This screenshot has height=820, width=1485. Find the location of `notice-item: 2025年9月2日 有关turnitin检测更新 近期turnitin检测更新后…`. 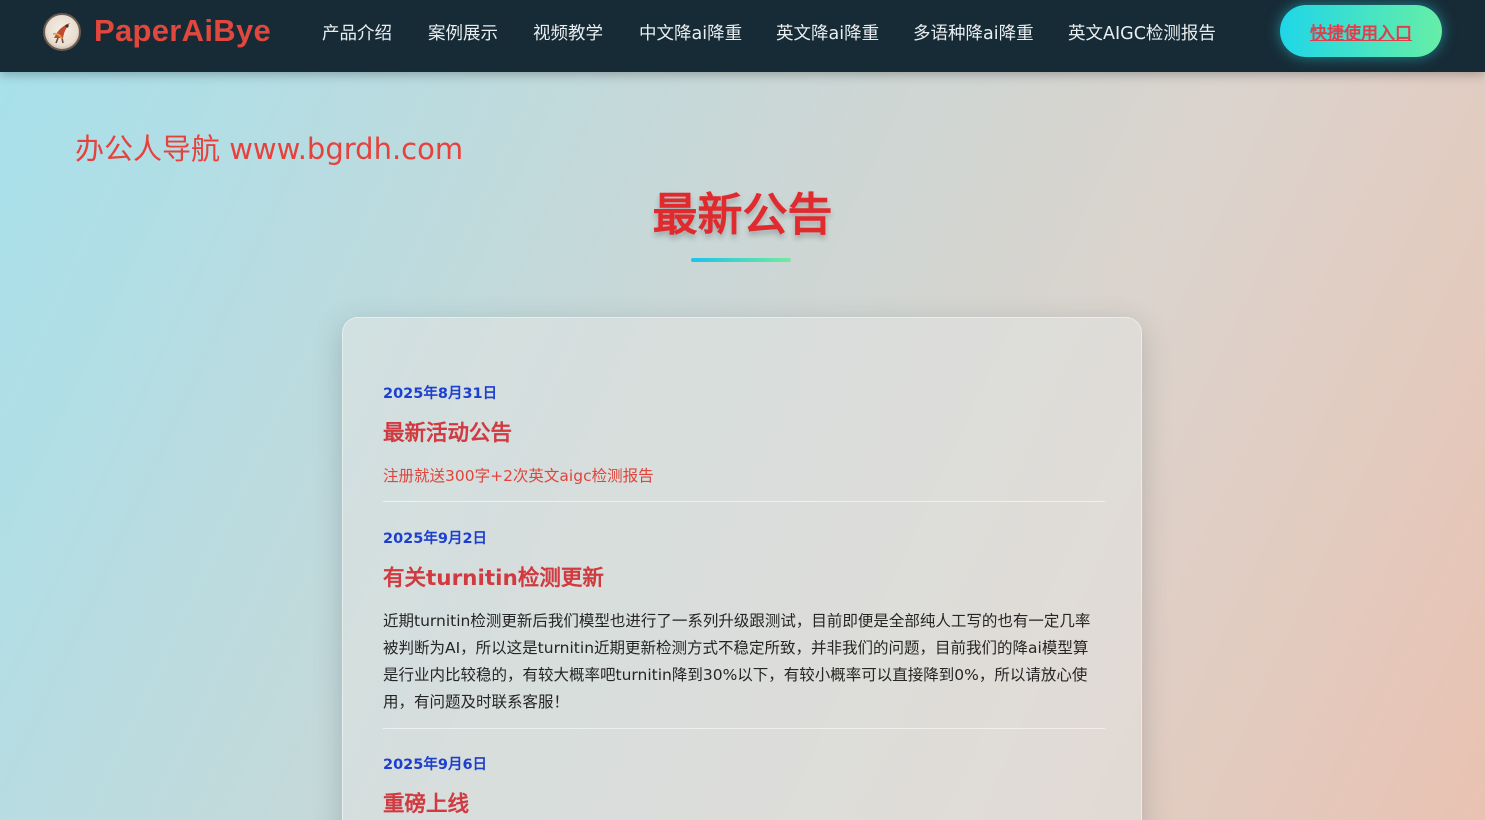

notice-item: 2025年9月2日 有关turnitin检测更新 近期turnitin检测更新后… is located at coordinates (743, 621).